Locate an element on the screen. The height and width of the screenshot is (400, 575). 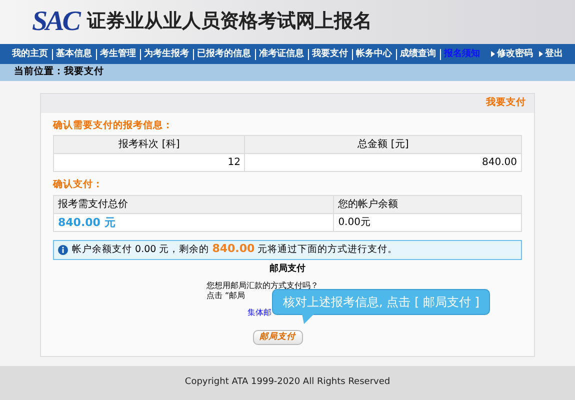
link: 集体邮 is located at coordinates (260, 313).